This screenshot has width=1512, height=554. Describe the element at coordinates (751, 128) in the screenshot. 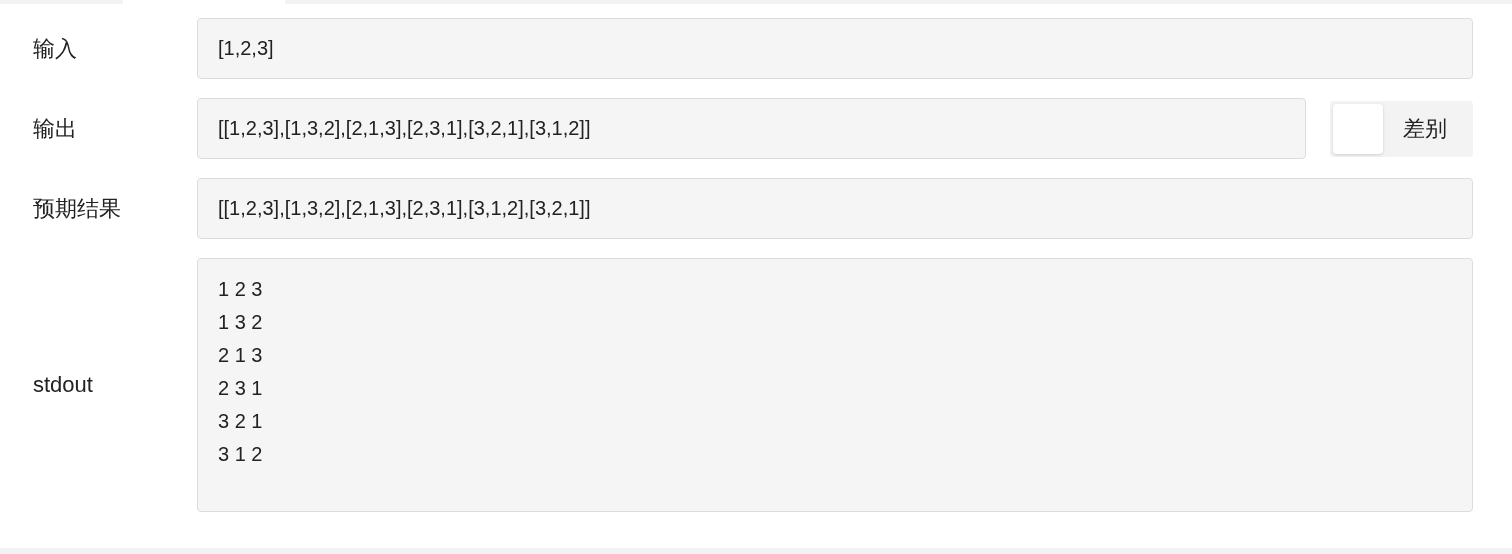

I see `output-field: [[1,2,3],[1,3,2],[2,1,3],[2,3,1],[3,2,1],[3,1,2]]` at that location.